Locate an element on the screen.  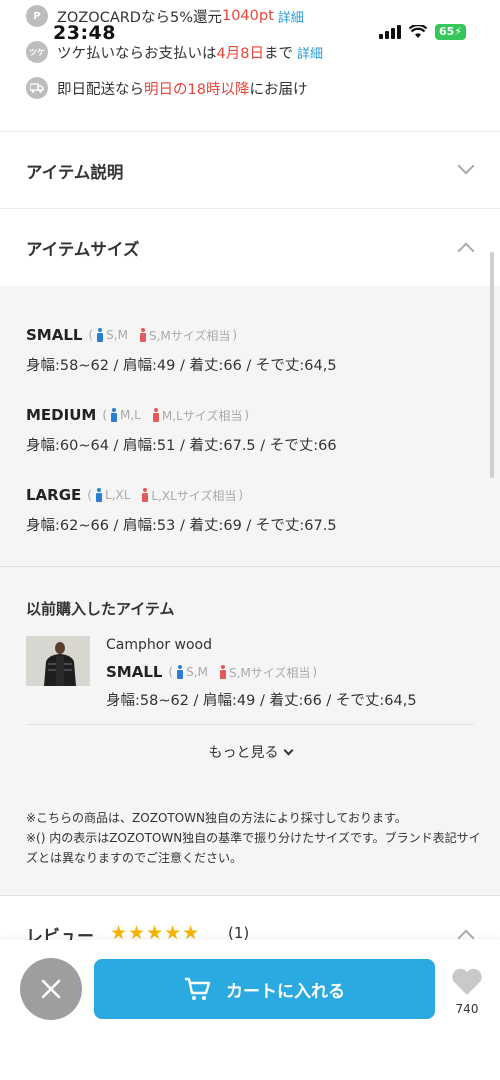
add-to-cart-label: カートに入れる is located at coordinates (285, 991).